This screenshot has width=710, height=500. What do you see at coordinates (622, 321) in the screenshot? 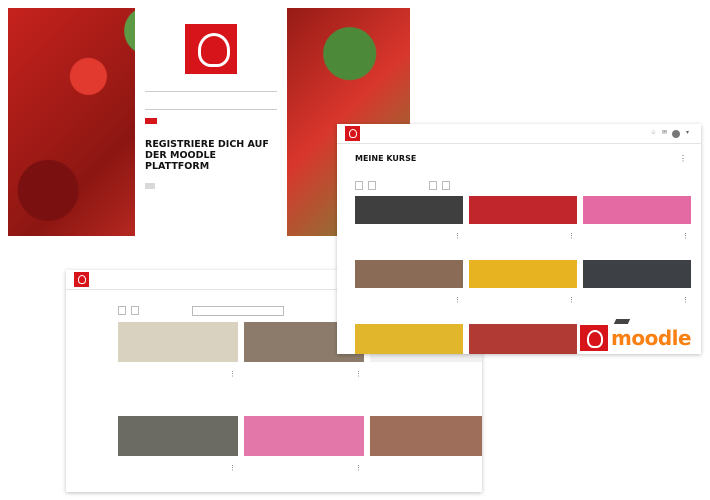
I see `mortarboard-icon` at bounding box center [622, 321].